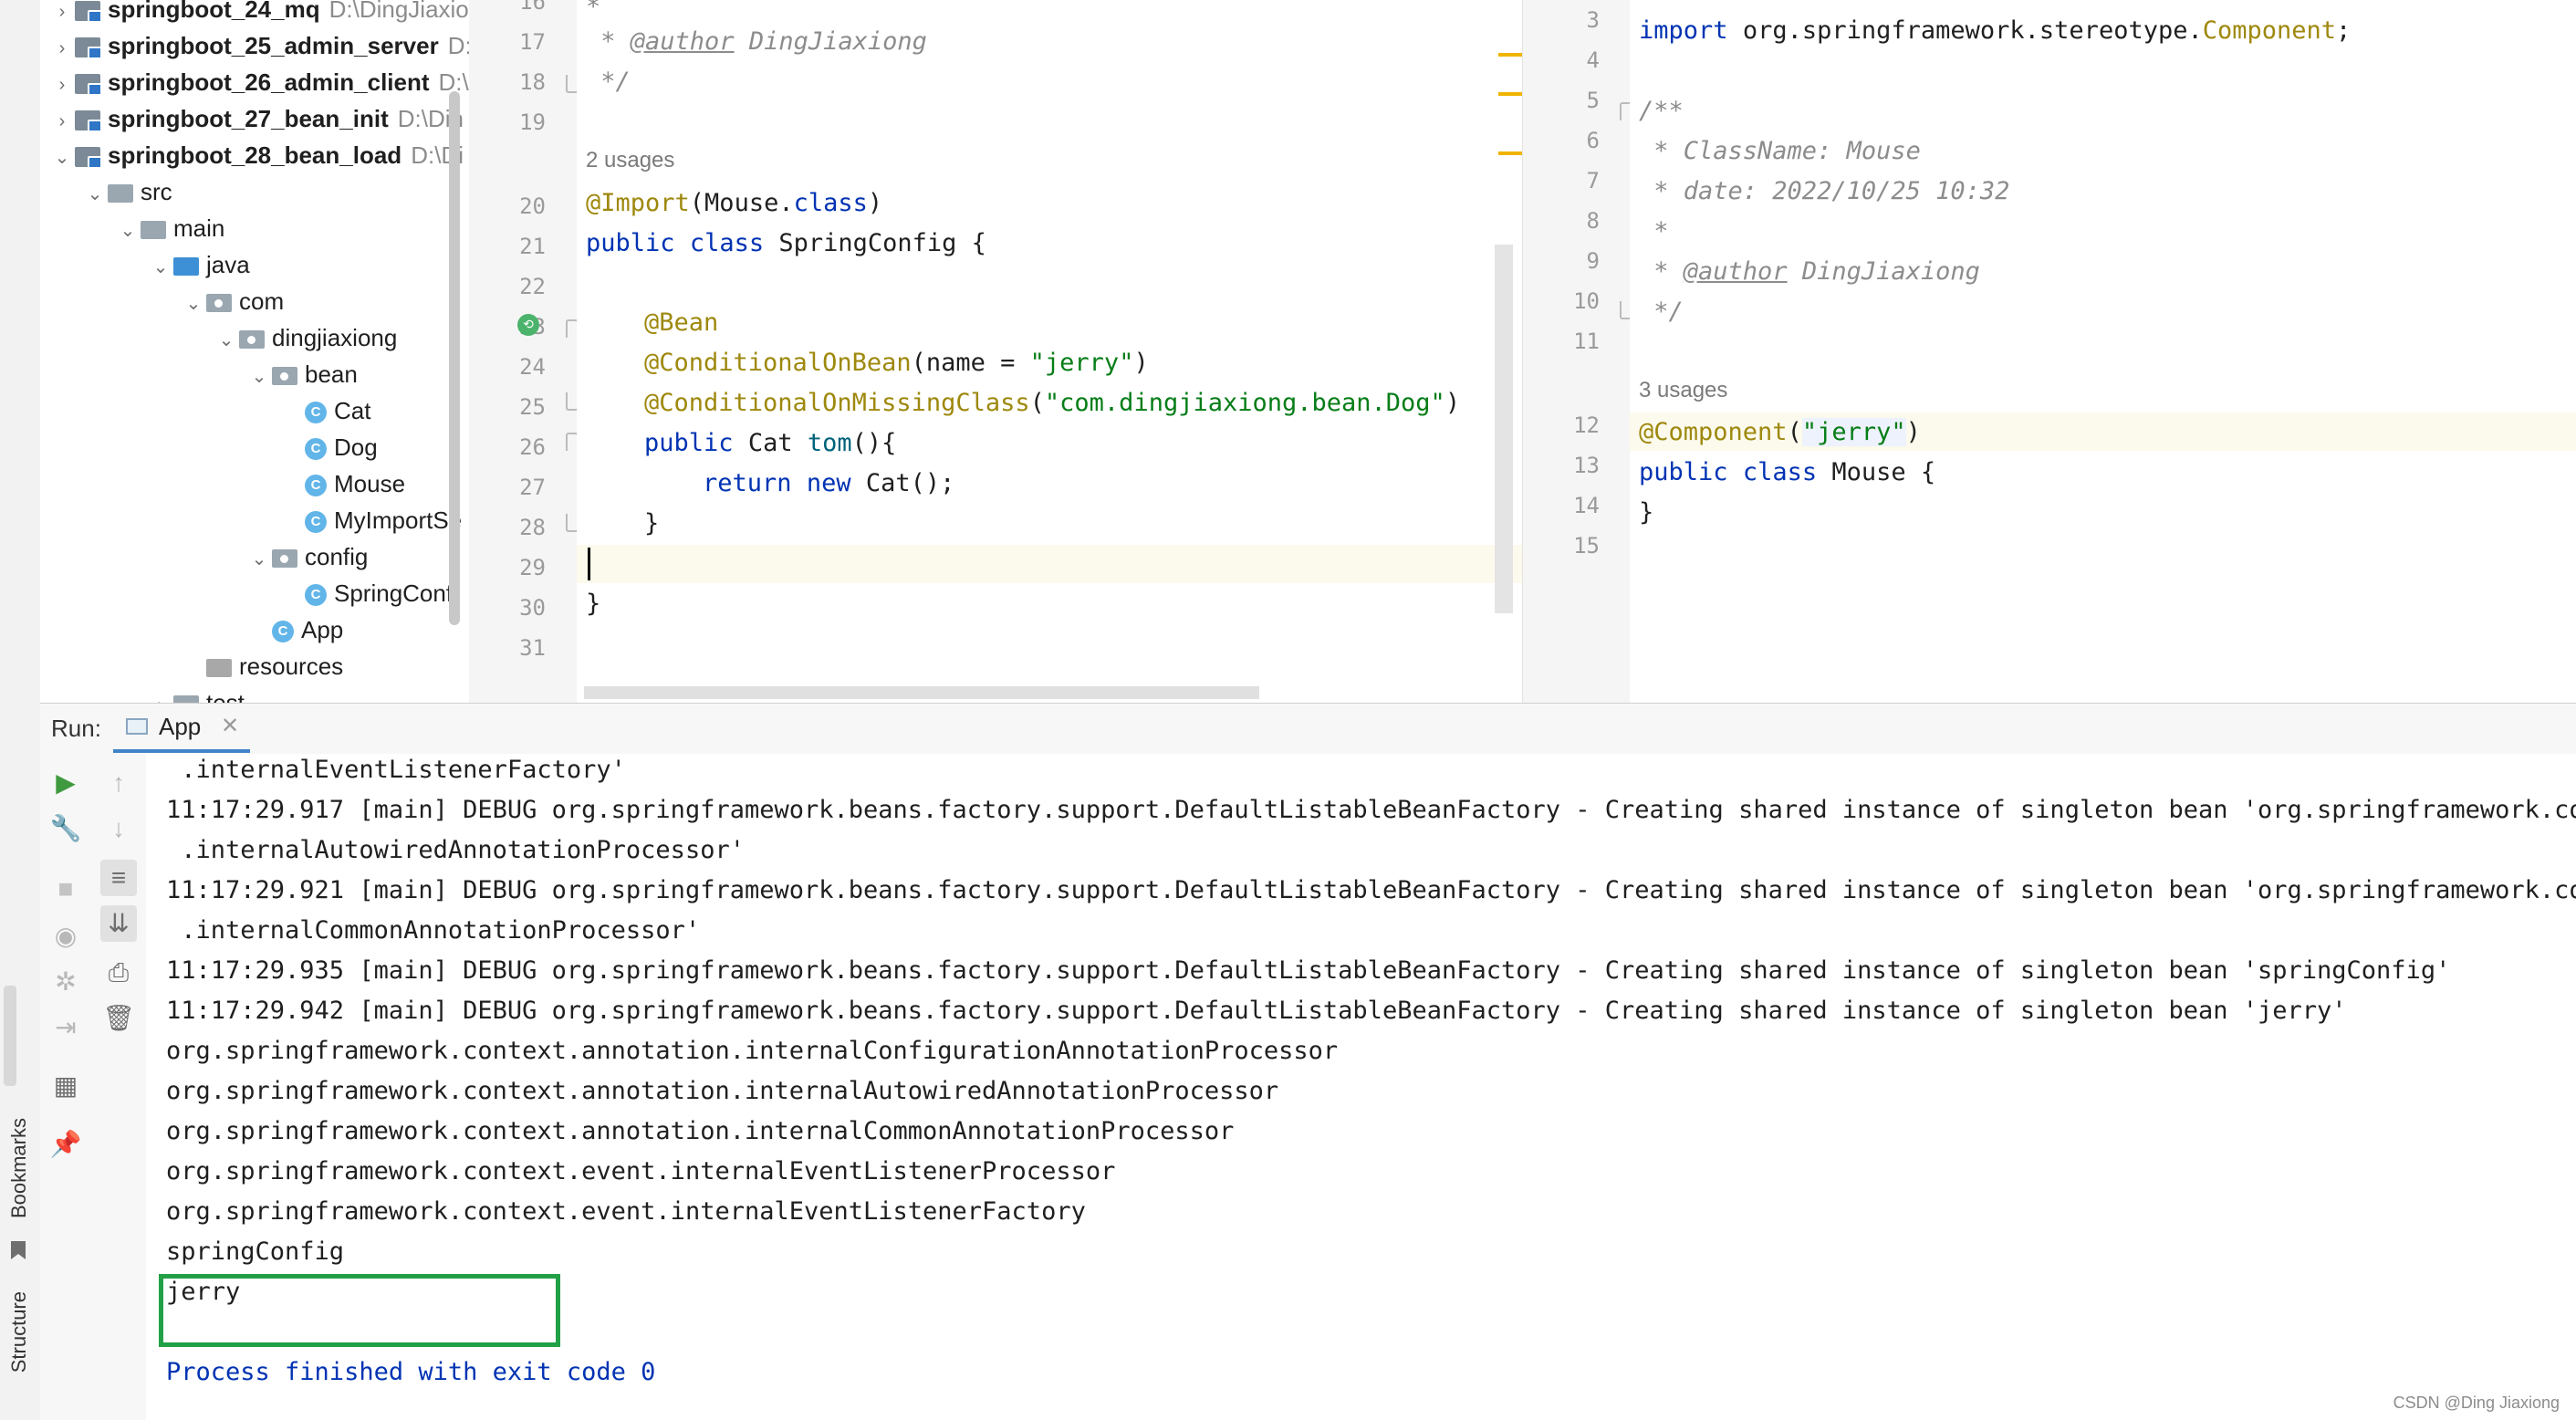 The height and width of the screenshot is (1420, 2576). What do you see at coordinates (118, 1019) in the screenshot?
I see `trash-icon: 🗑` at bounding box center [118, 1019].